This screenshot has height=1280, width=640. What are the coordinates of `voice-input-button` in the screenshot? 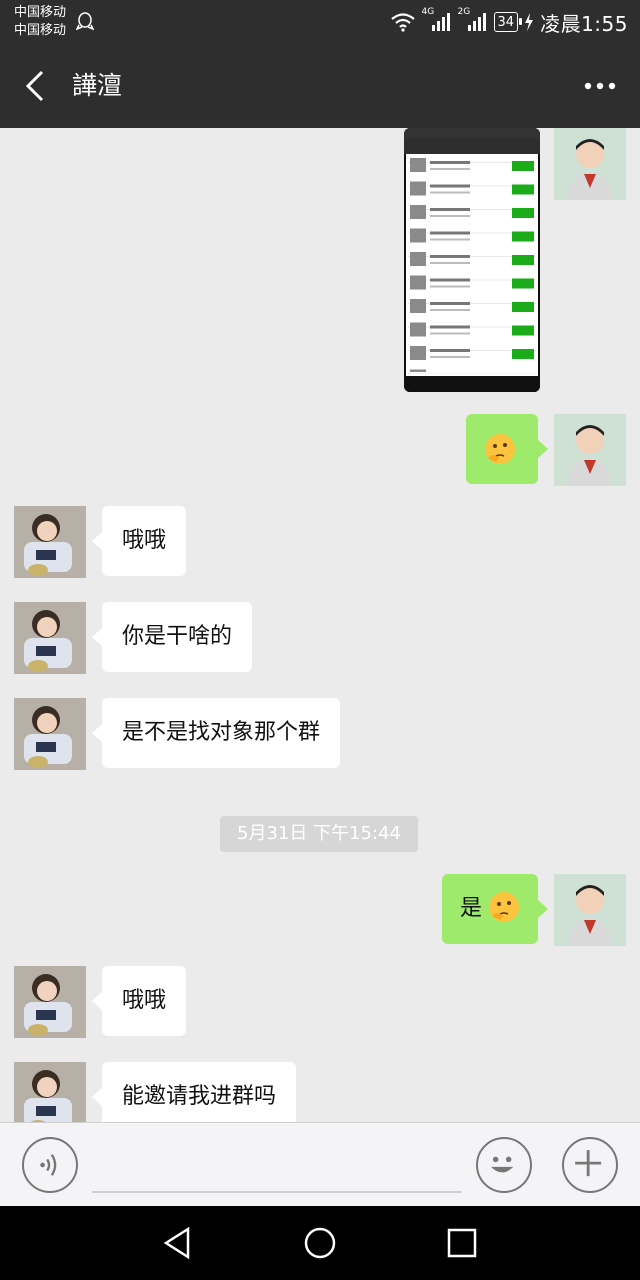 It's located at (50, 1165).